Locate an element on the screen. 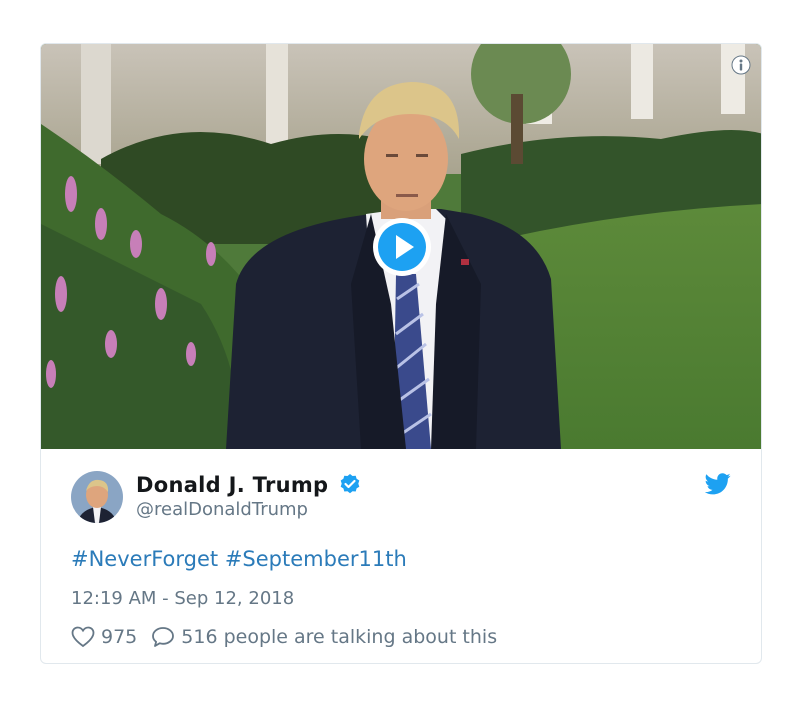 The image size is (799, 705). heart-icon is located at coordinates (83, 637).